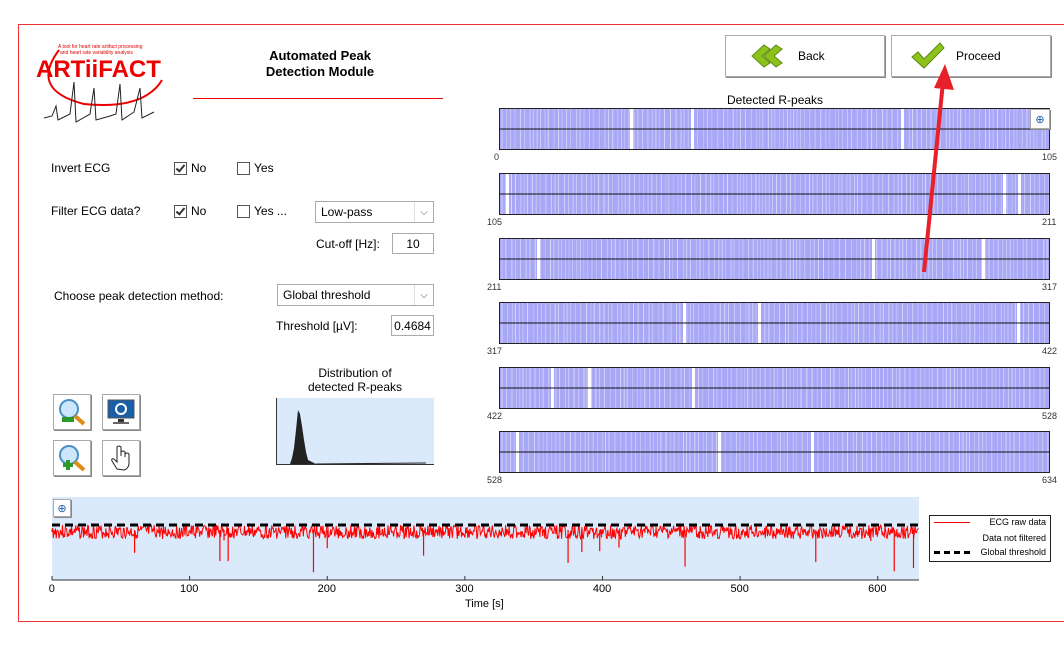  What do you see at coordinates (1050, 480) in the screenshot?
I see `strip-end-label: 634` at bounding box center [1050, 480].